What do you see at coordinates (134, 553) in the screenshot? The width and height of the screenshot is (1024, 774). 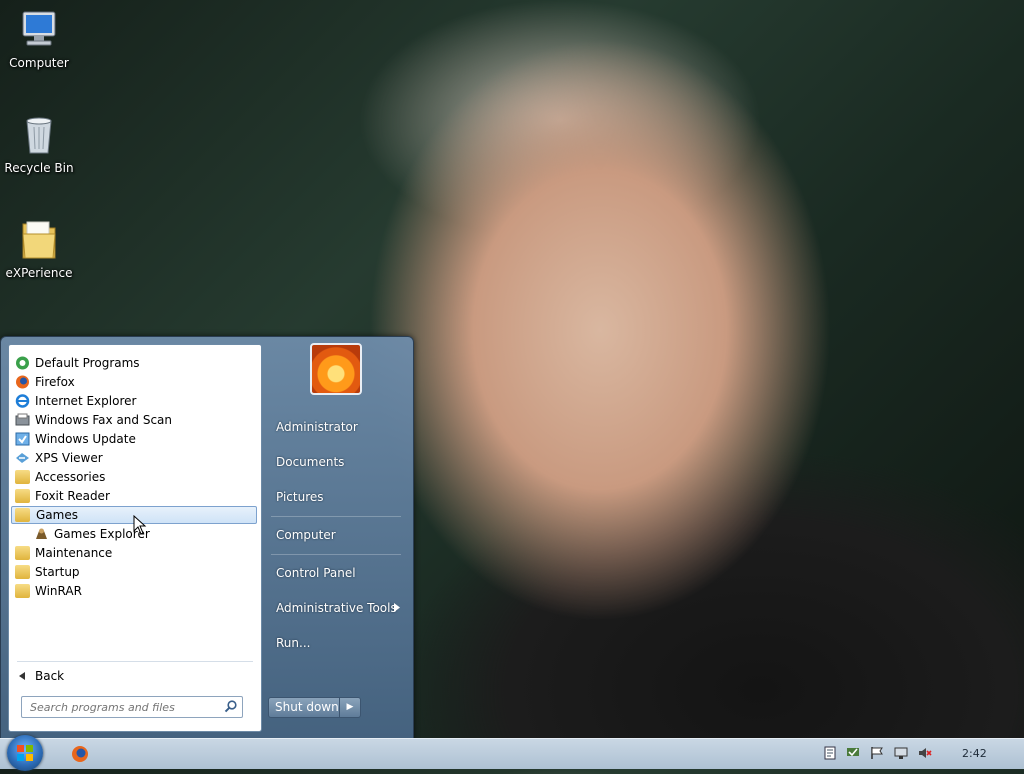 I see `program-maintenance: Maintenance` at bounding box center [134, 553].